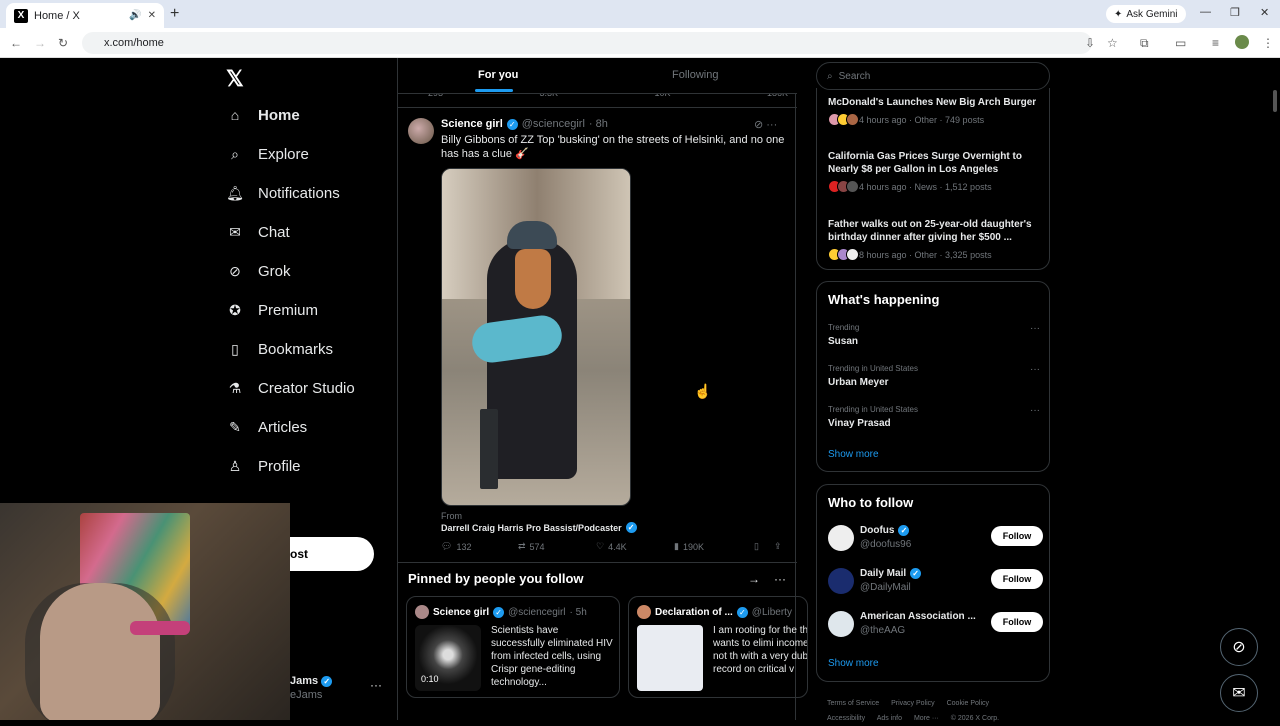  Describe the element at coordinates (885, 530) in the screenshot. I see `suggestion-name: Doofus ✓` at that location.